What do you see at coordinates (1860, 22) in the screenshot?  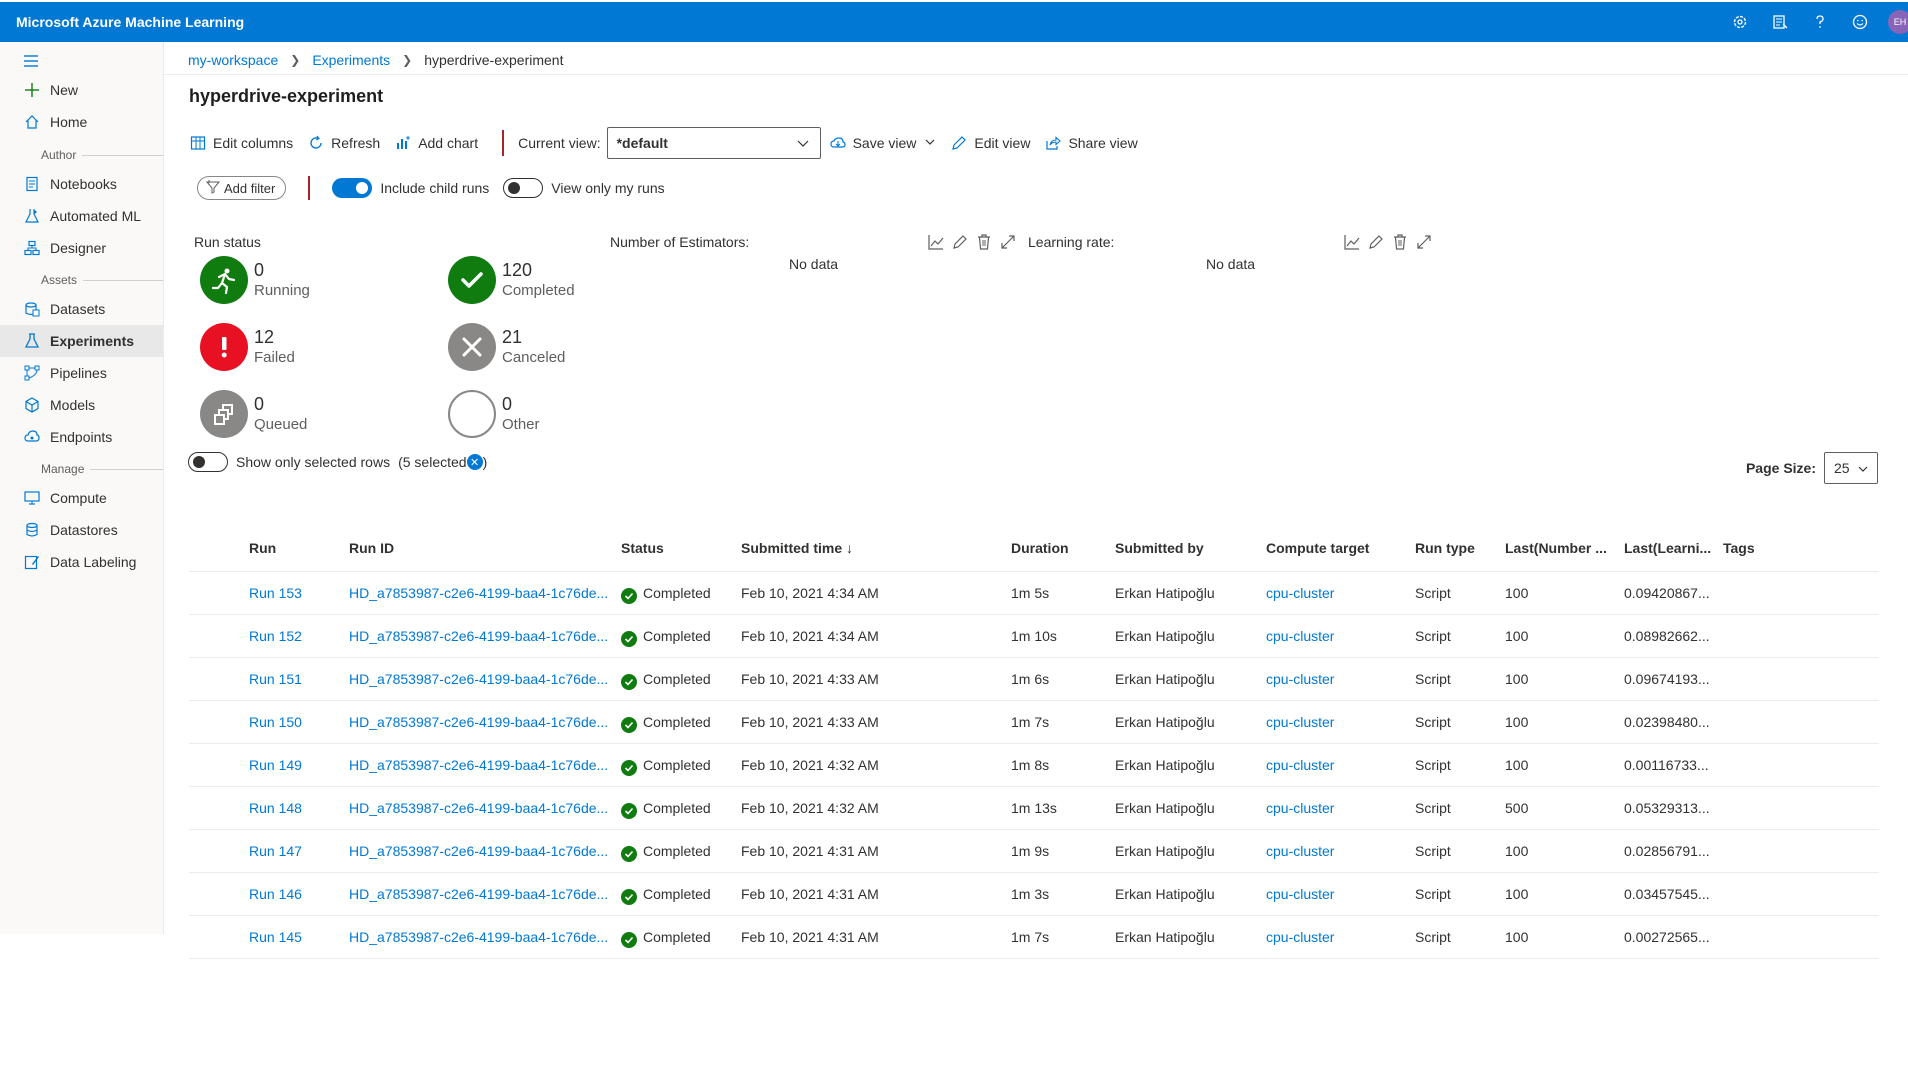 I see `smiley-icon` at bounding box center [1860, 22].